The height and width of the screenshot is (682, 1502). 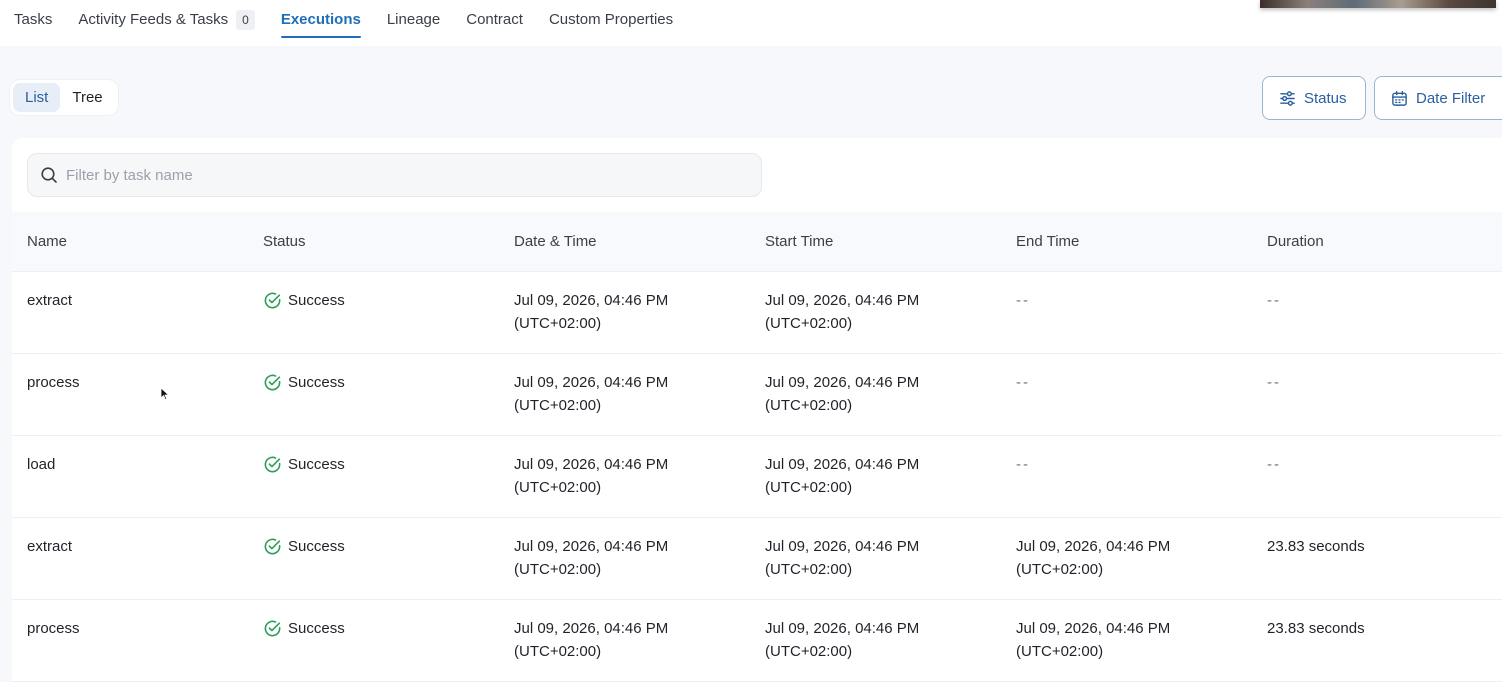 I want to click on mouse-pointer-icon, so click(x=165, y=394).